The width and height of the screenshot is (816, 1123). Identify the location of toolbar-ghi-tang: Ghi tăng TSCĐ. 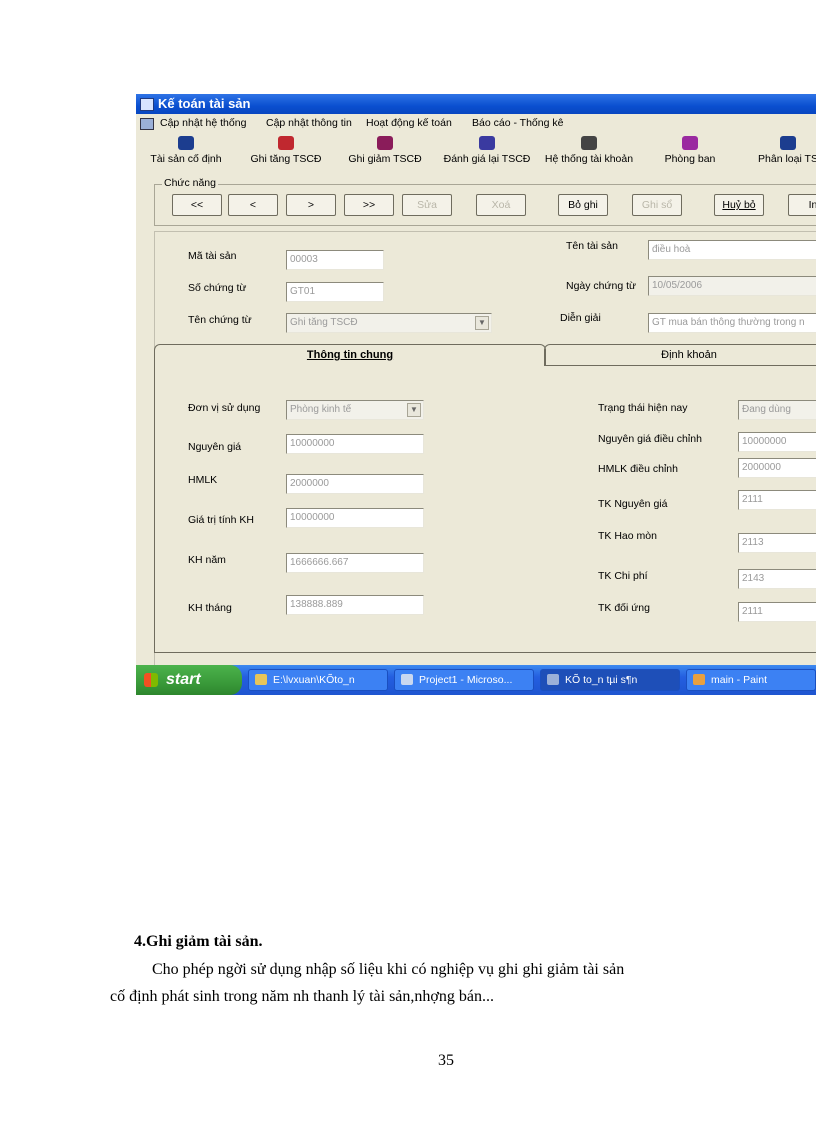
(286, 152).